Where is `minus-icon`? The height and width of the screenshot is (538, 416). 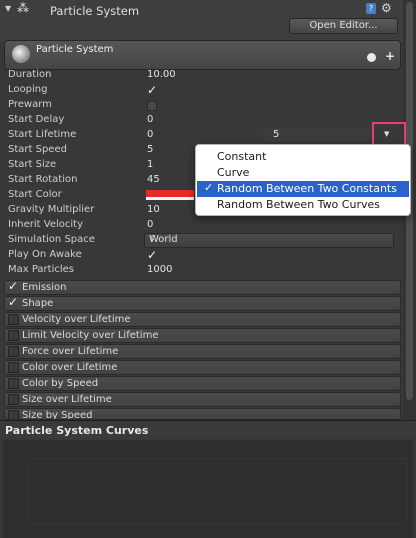 minus-icon is located at coordinates (371, 57).